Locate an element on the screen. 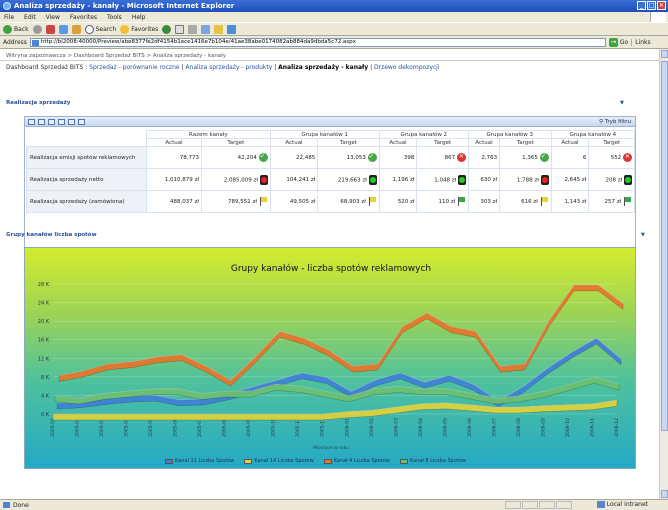  menu-edit: Edit is located at coordinates (30, 17).